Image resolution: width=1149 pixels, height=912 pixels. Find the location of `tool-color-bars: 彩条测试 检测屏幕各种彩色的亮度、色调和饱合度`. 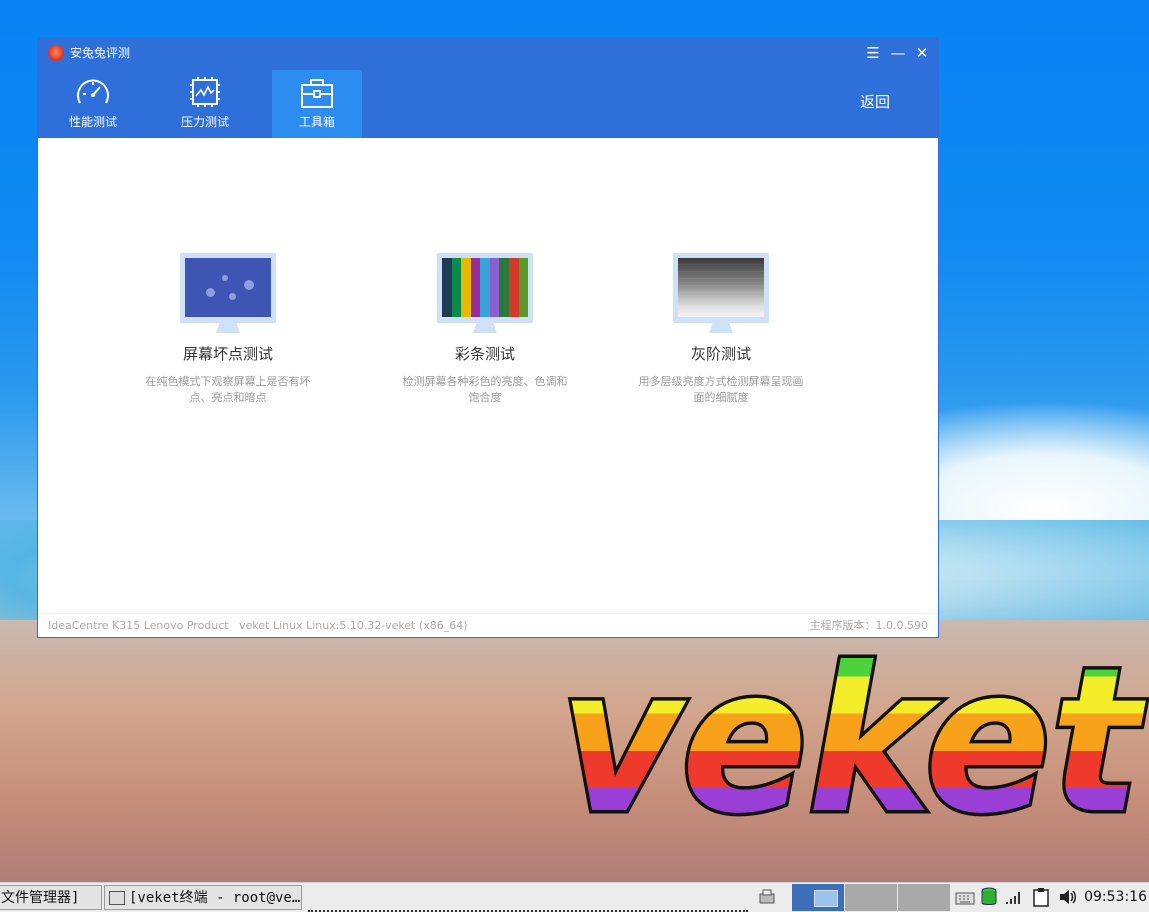

tool-color-bars: 彩条测试 检测屏幕各种彩色的亮度、色调和饱合度 is located at coordinates (485, 329).